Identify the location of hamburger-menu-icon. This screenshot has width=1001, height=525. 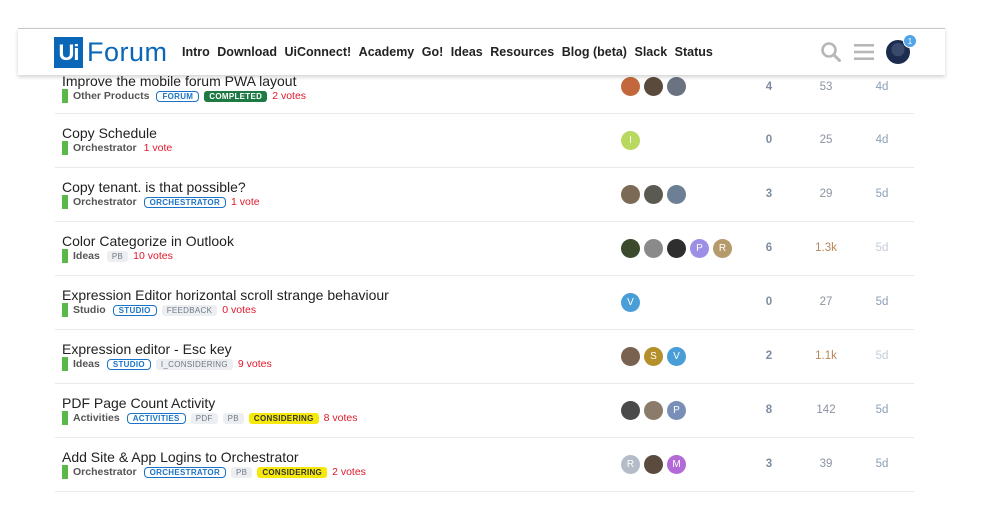
(864, 52).